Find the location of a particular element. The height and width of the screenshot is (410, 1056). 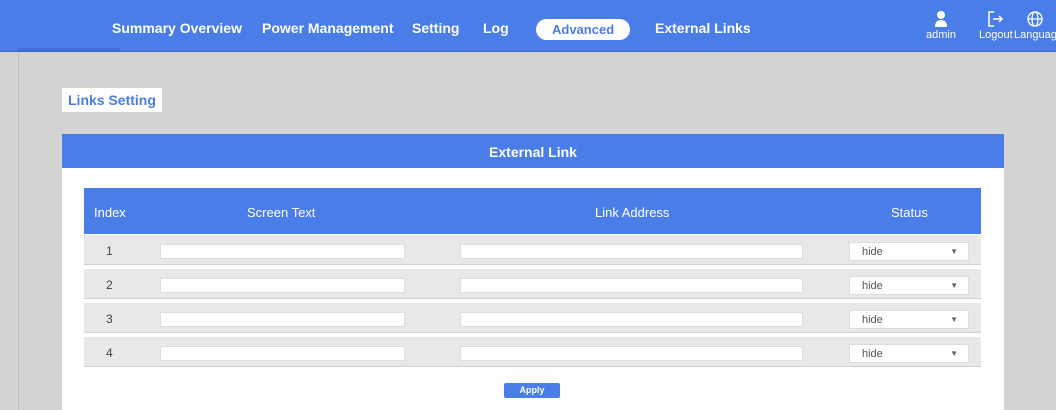

nav-log: Log is located at coordinates (496, 28).